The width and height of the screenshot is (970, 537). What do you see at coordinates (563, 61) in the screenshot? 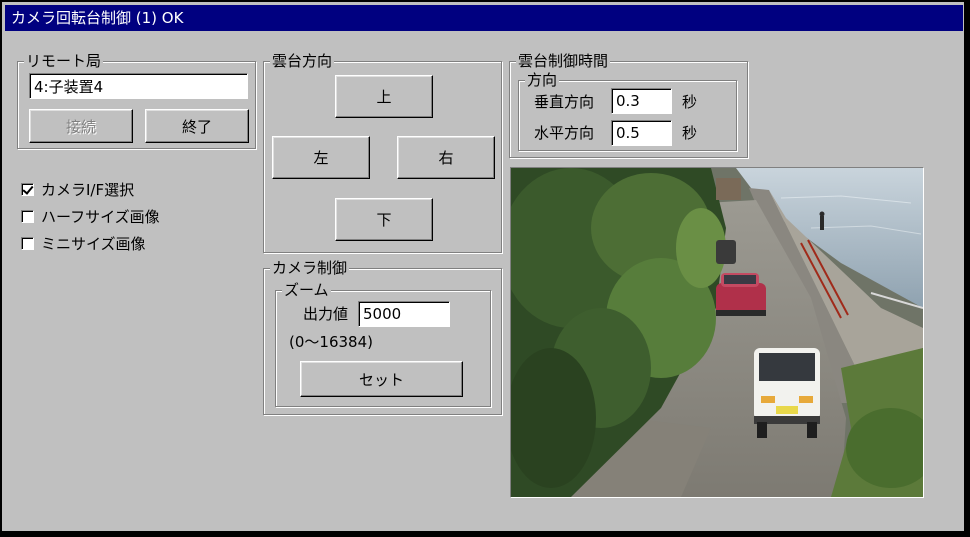
I see `timing-label: 雲台制御時間` at bounding box center [563, 61].